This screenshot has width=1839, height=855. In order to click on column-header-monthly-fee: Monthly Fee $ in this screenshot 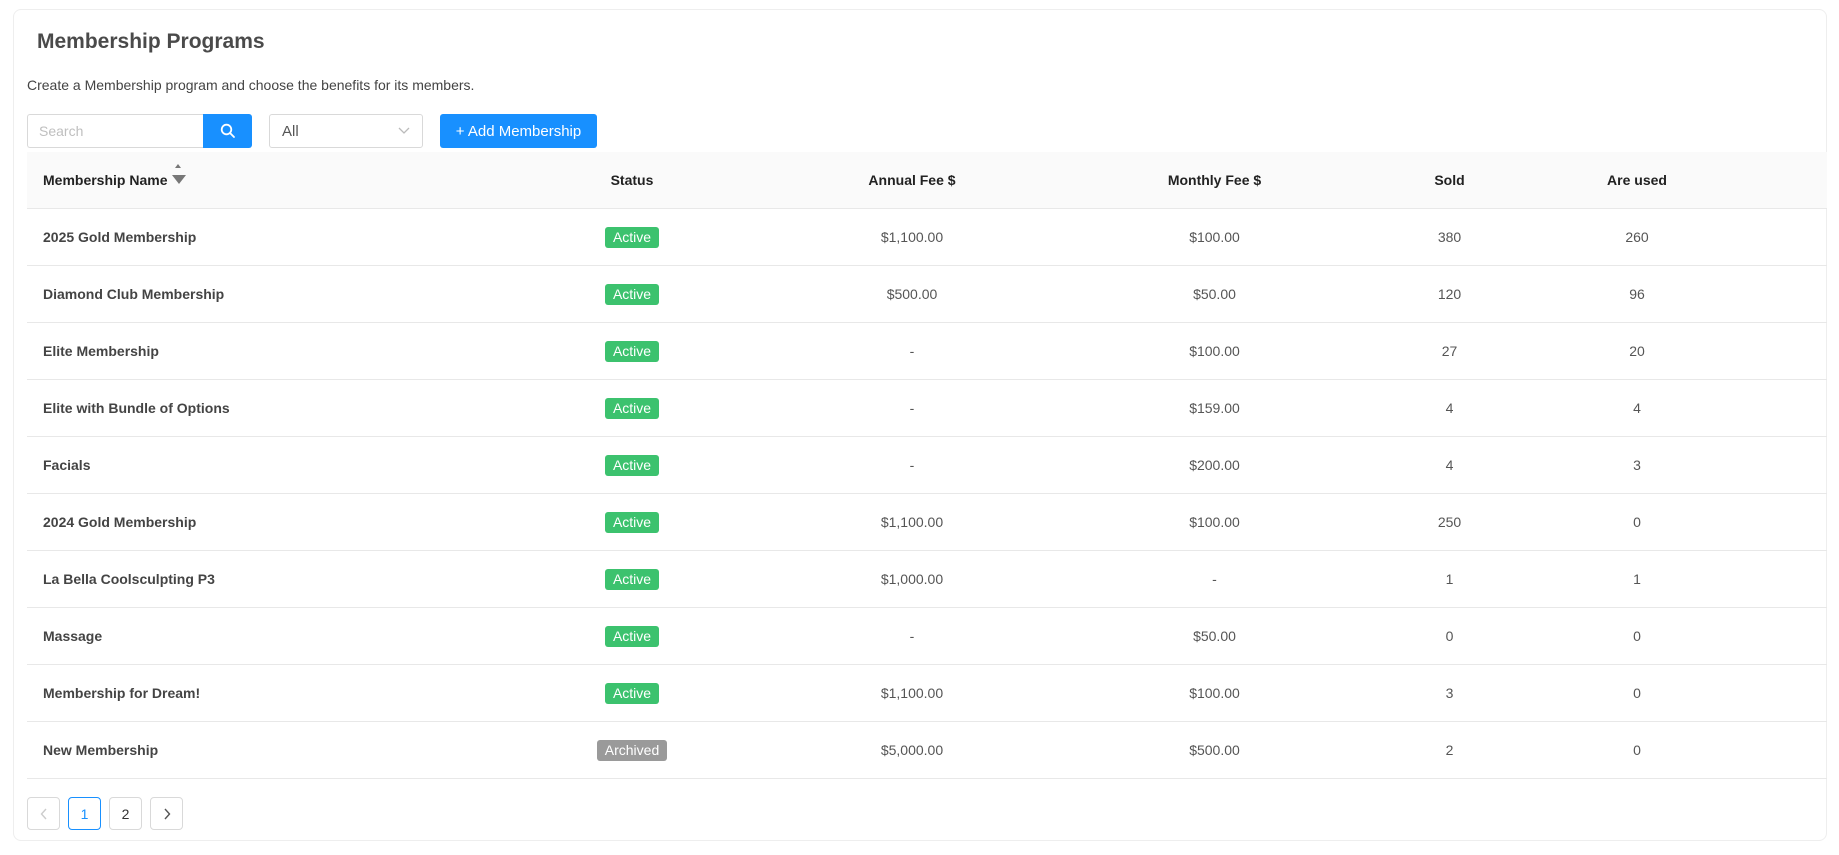, I will do `click(1214, 180)`.